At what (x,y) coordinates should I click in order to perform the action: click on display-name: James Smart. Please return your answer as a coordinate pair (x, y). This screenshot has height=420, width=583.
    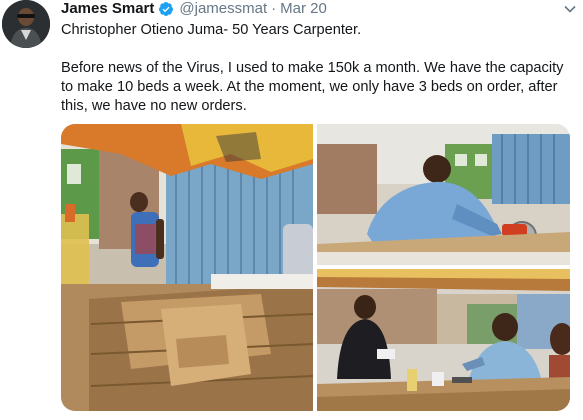
    Looking at the image, I should click on (107, 9).